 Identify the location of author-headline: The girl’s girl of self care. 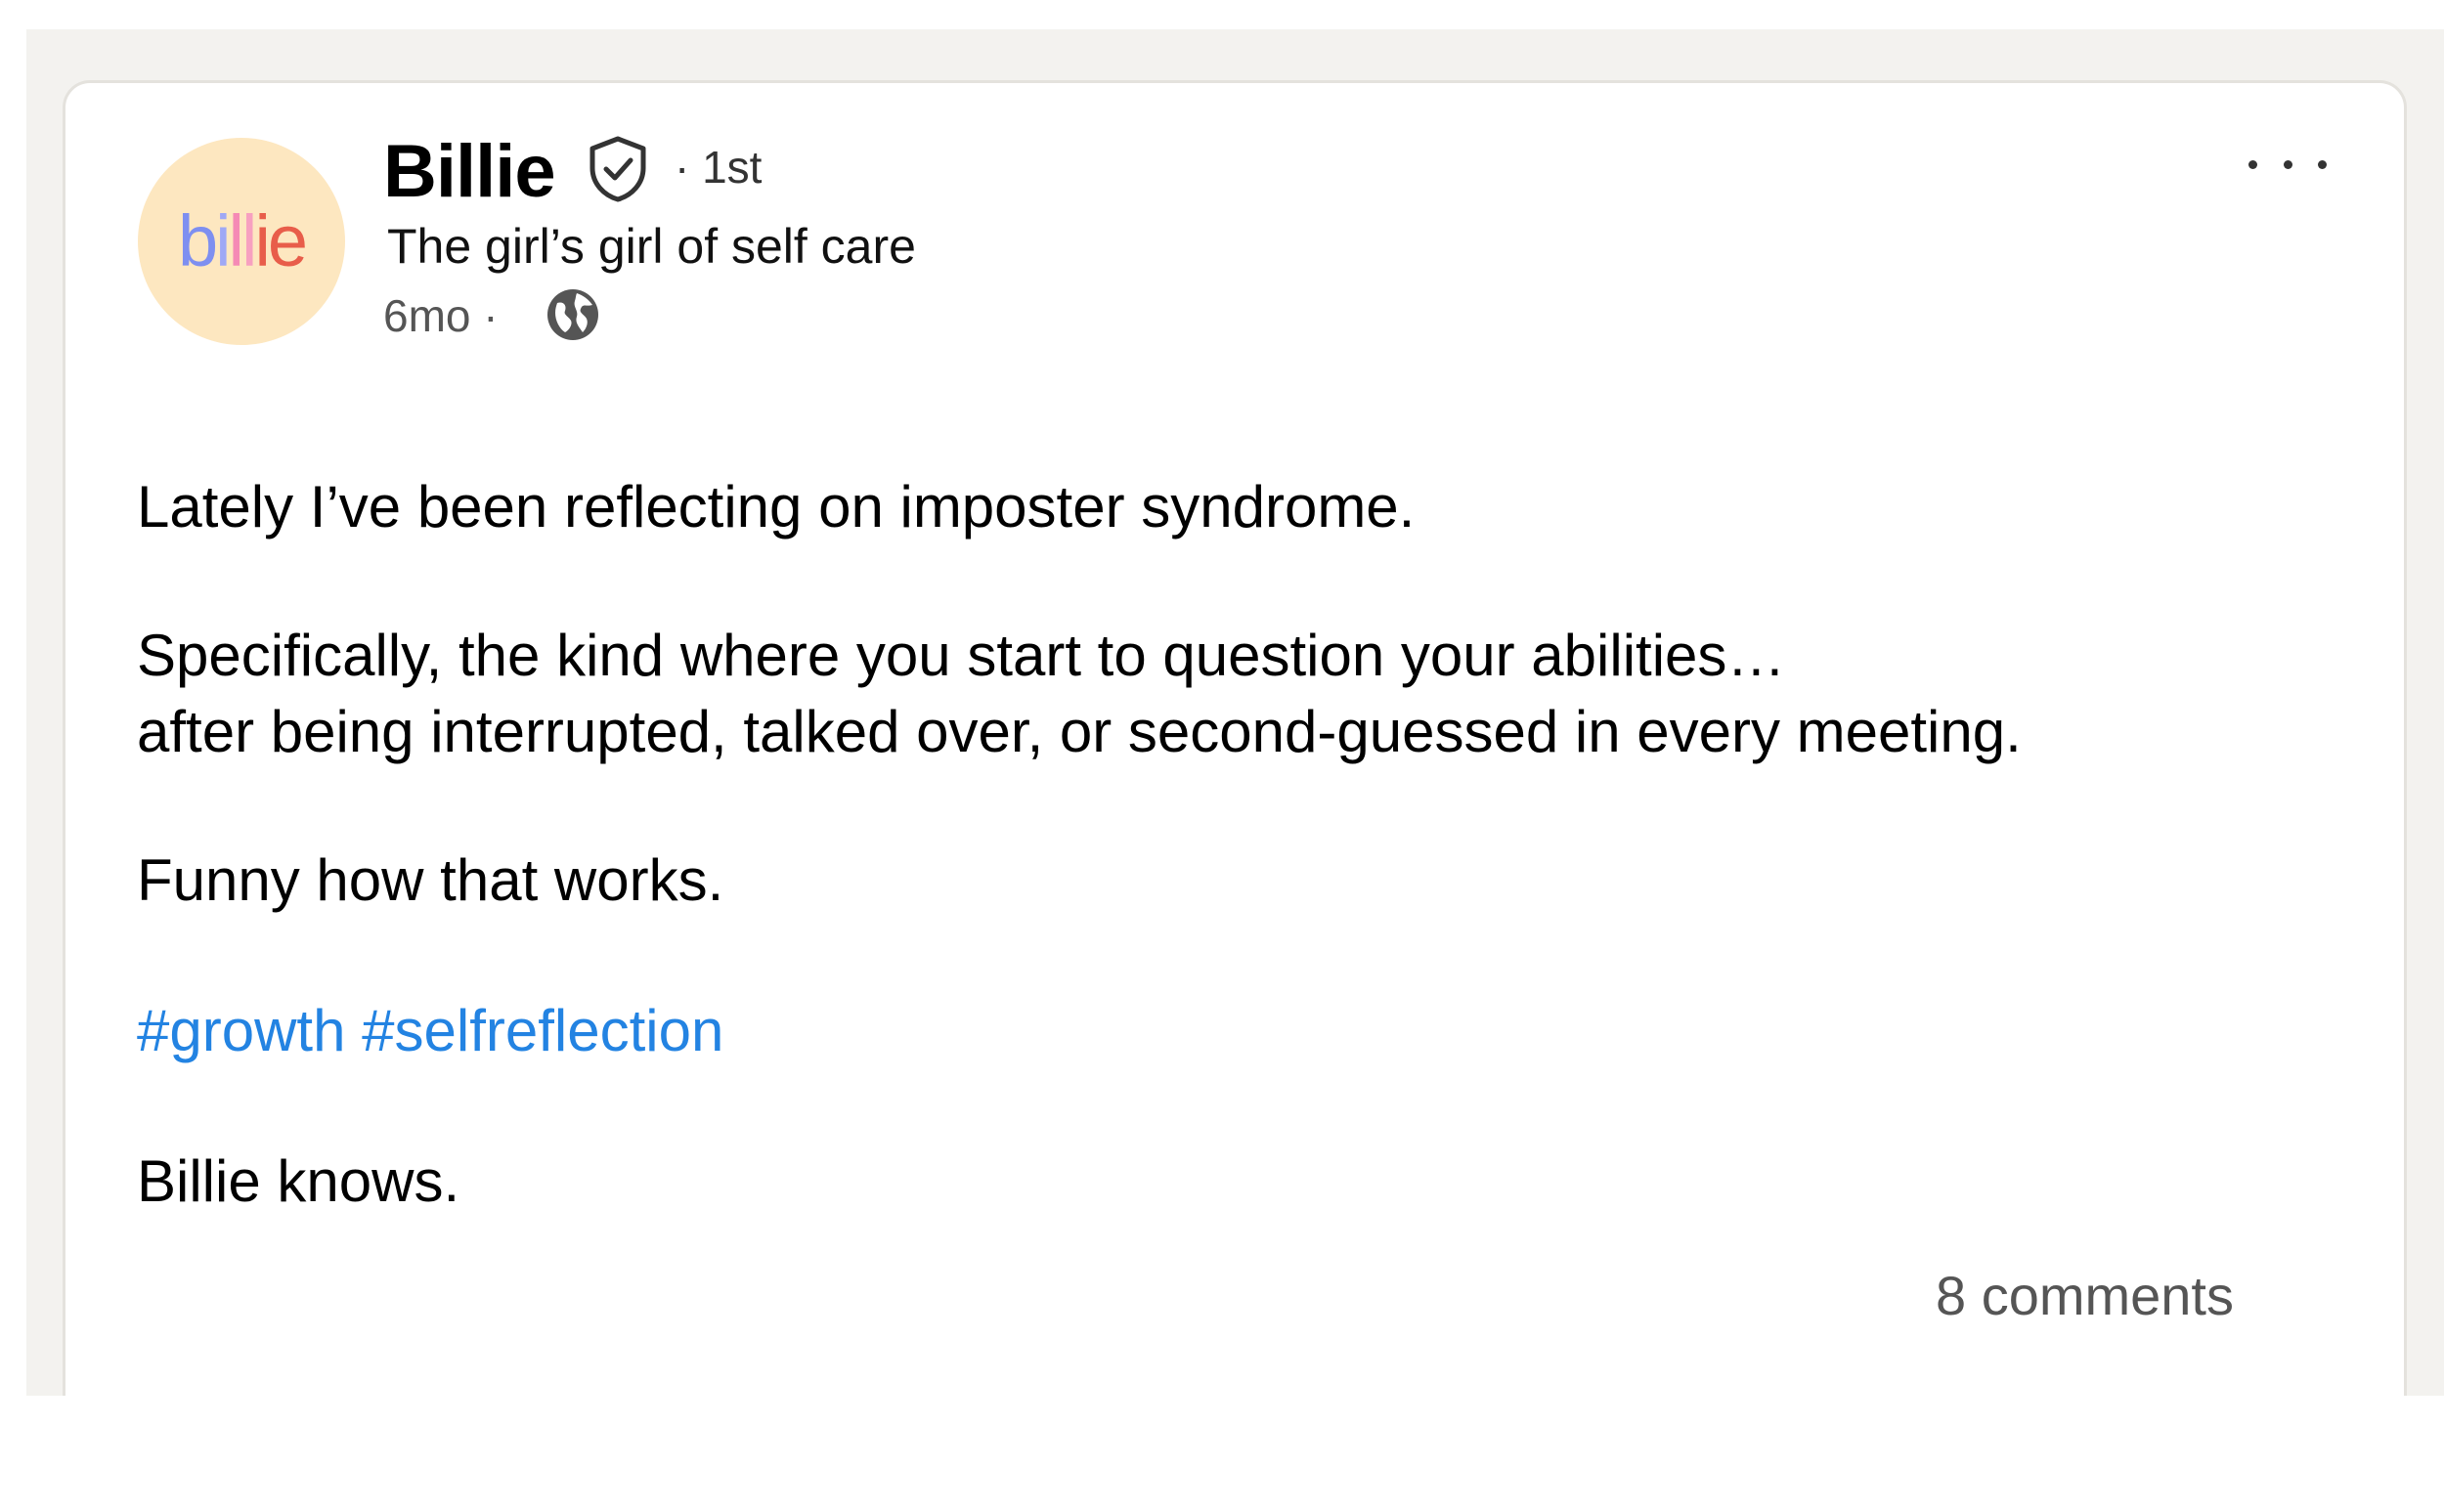
(651, 246).